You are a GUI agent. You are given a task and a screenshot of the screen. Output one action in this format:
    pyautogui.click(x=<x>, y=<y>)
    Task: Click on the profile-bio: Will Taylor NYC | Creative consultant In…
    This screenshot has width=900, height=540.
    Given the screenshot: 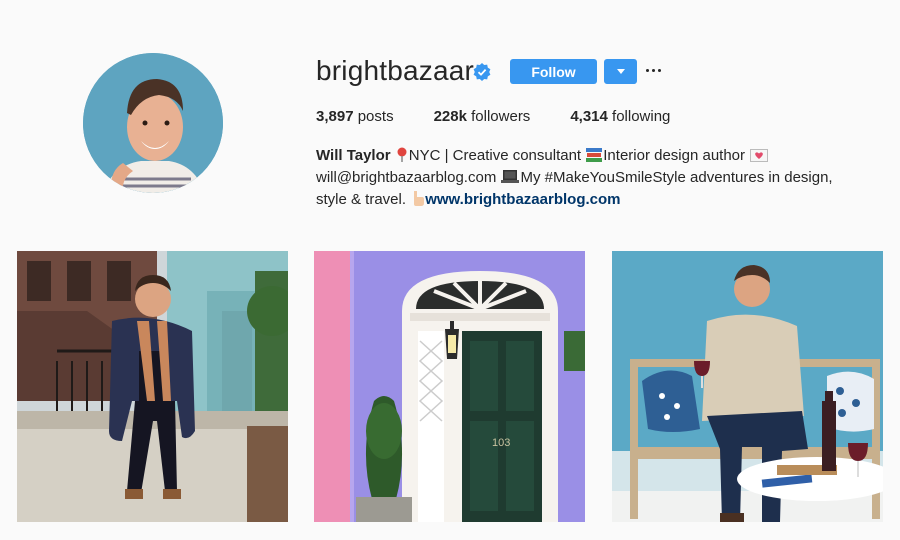 What is the action you would take?
    pyautogui.click(x=574, y=177)
    